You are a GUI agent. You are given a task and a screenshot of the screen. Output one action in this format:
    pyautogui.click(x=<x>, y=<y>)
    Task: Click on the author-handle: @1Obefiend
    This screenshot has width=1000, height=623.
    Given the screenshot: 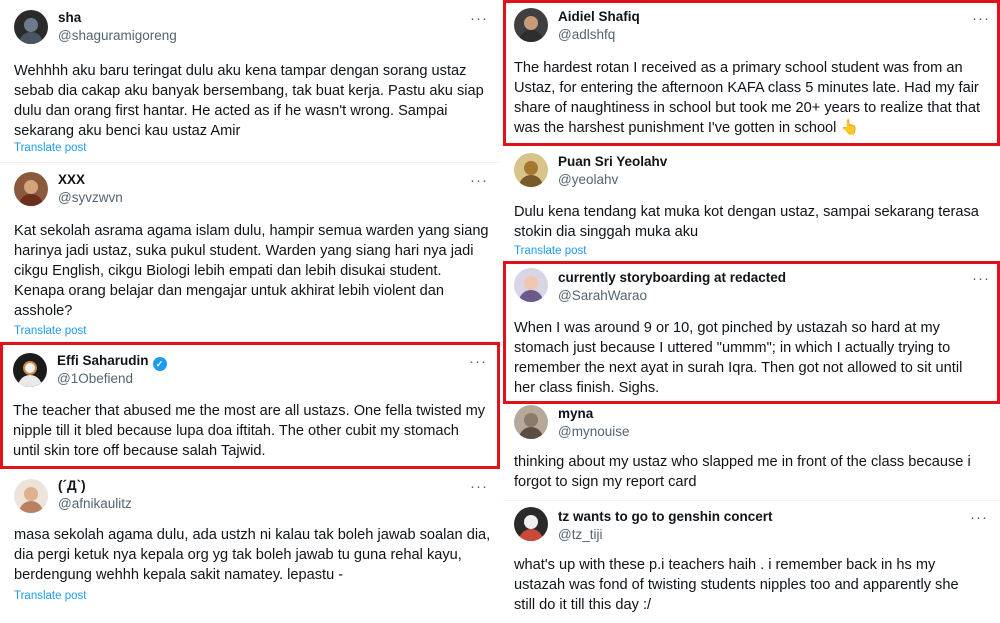 What is the action you would take?
    pyautogui.click(x=95, y=378)
    